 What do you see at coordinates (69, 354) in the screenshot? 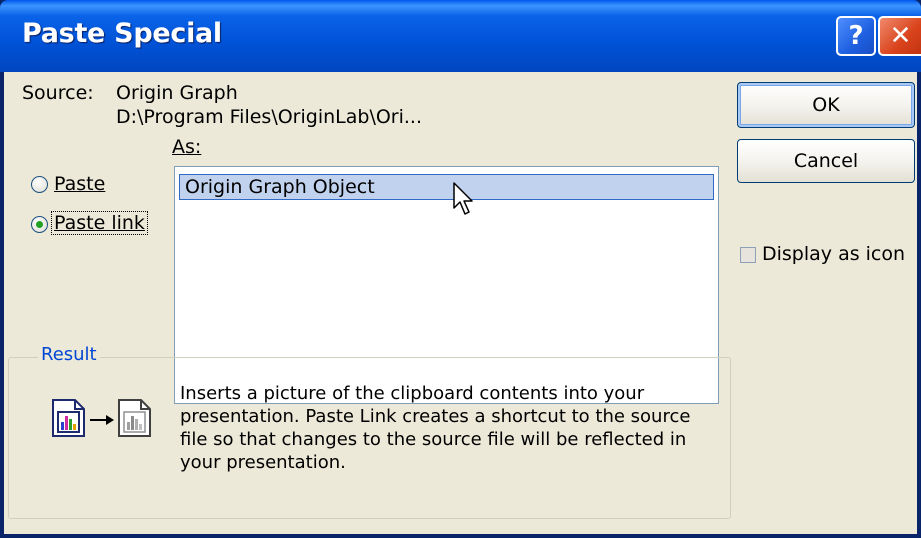
I see `result-label: Result` at bounding box center [69, 354].